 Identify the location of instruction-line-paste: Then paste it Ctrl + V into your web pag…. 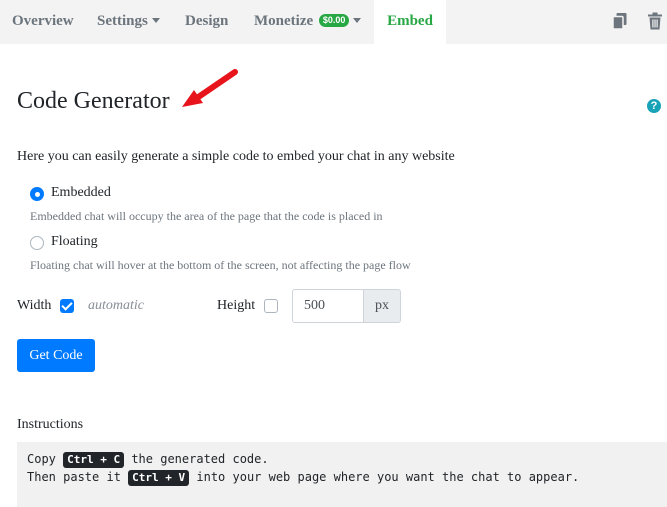
(303, 478).